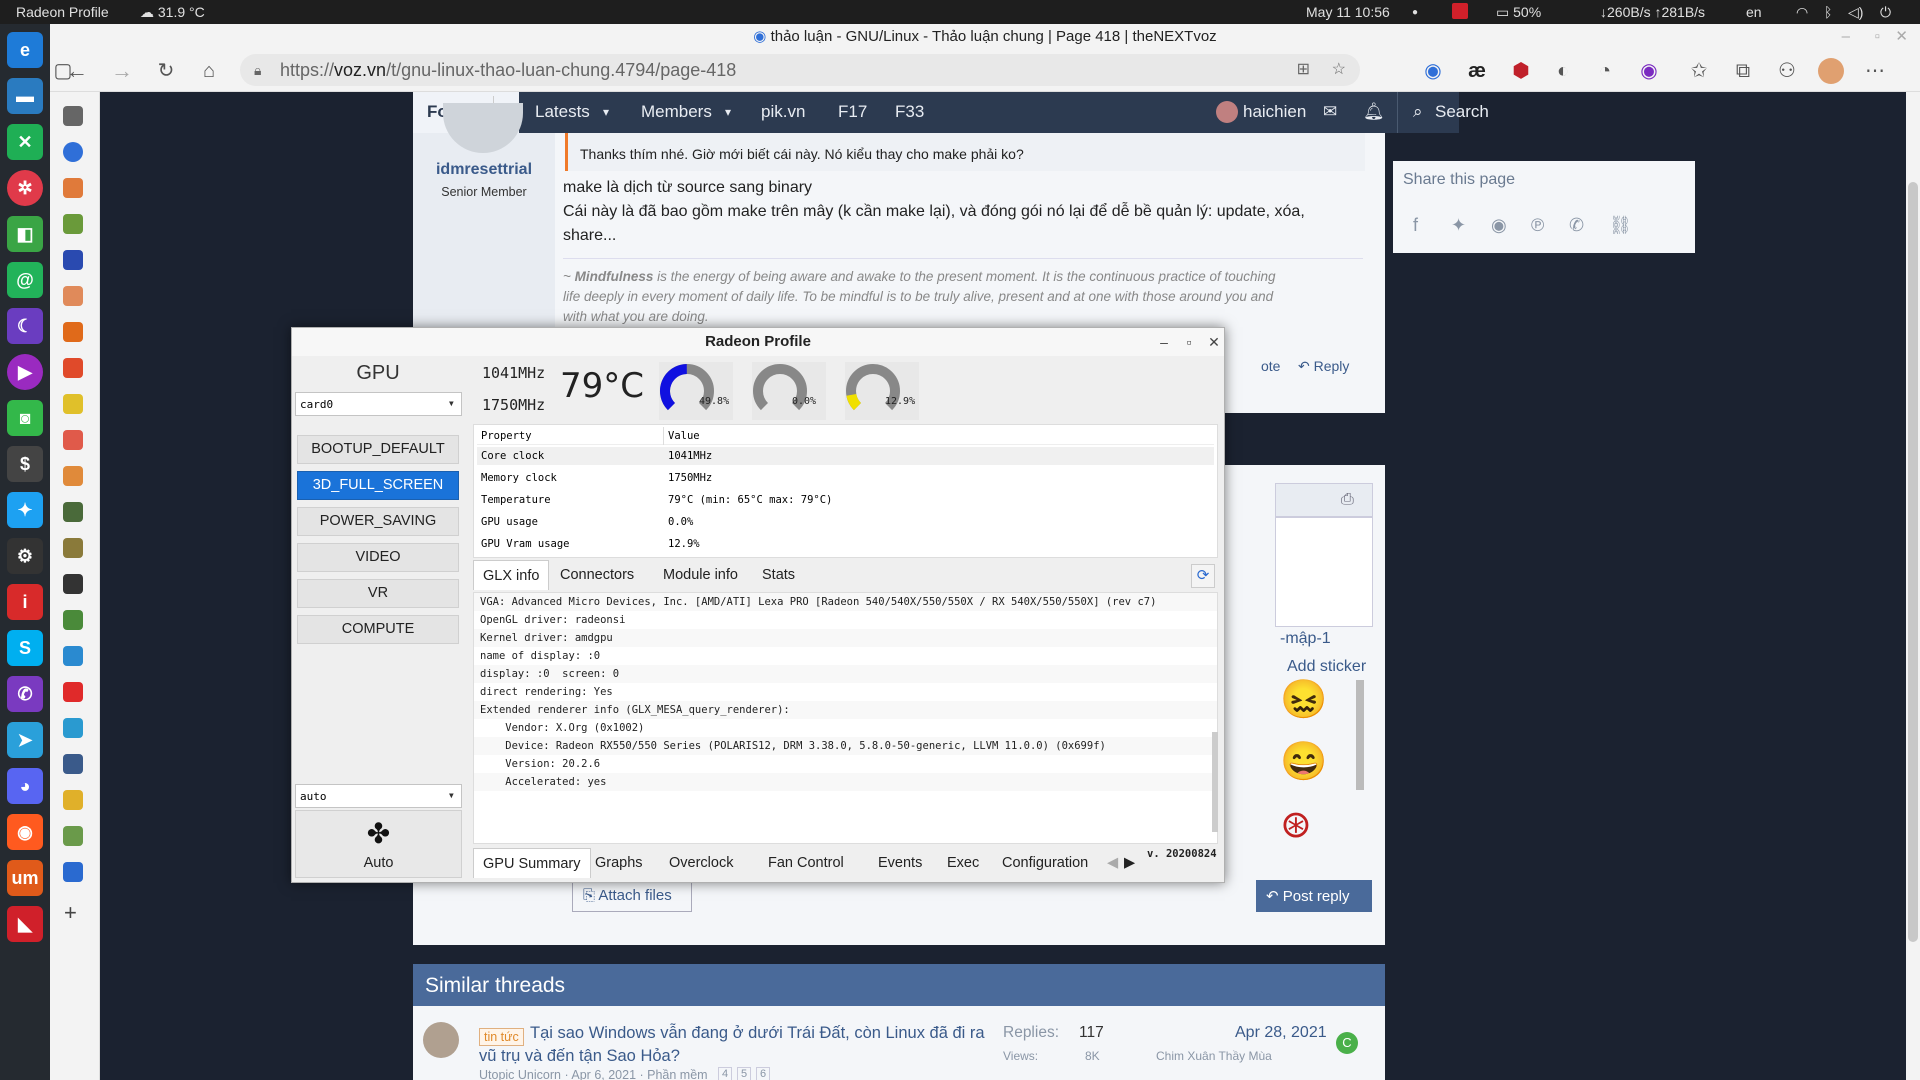  I want to click on sticker-scrollbar, so click(1360, 735).